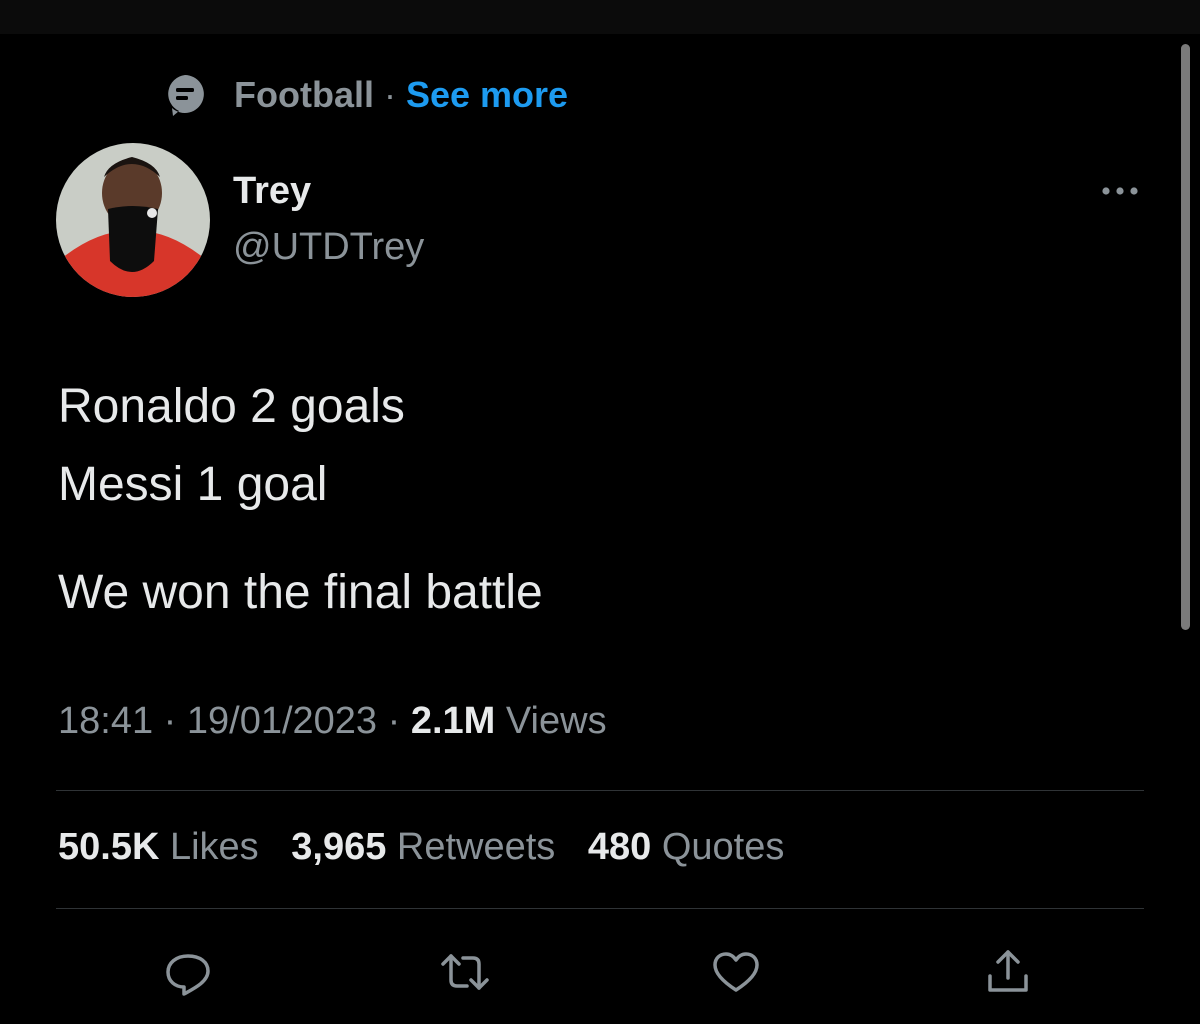 The height and width of the screenshot is (1024, 1200). What do you see at coordinates (186, 95) in the screenshot?
I see `topic-icon` at bounding box center [186, 95].